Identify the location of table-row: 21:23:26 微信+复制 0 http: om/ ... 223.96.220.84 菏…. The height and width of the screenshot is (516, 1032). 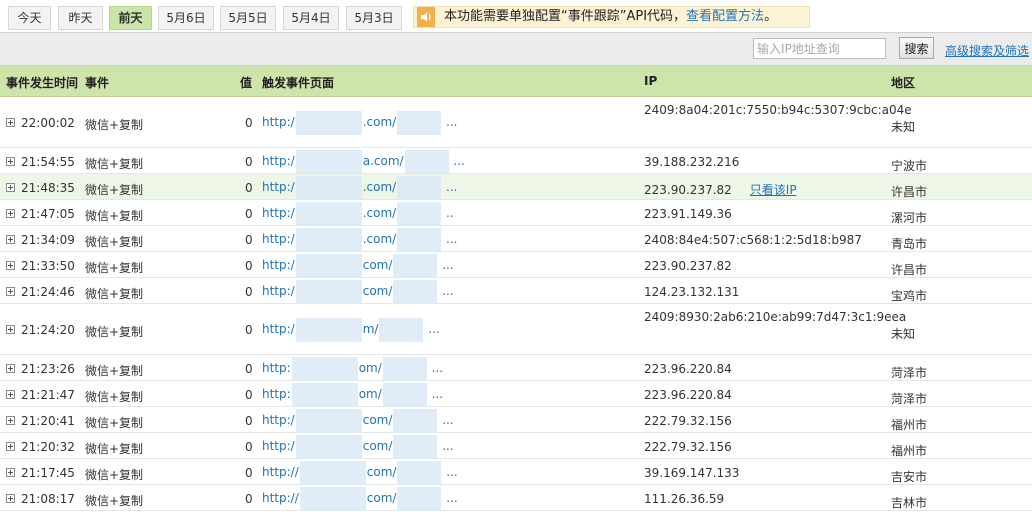
(516, 368).